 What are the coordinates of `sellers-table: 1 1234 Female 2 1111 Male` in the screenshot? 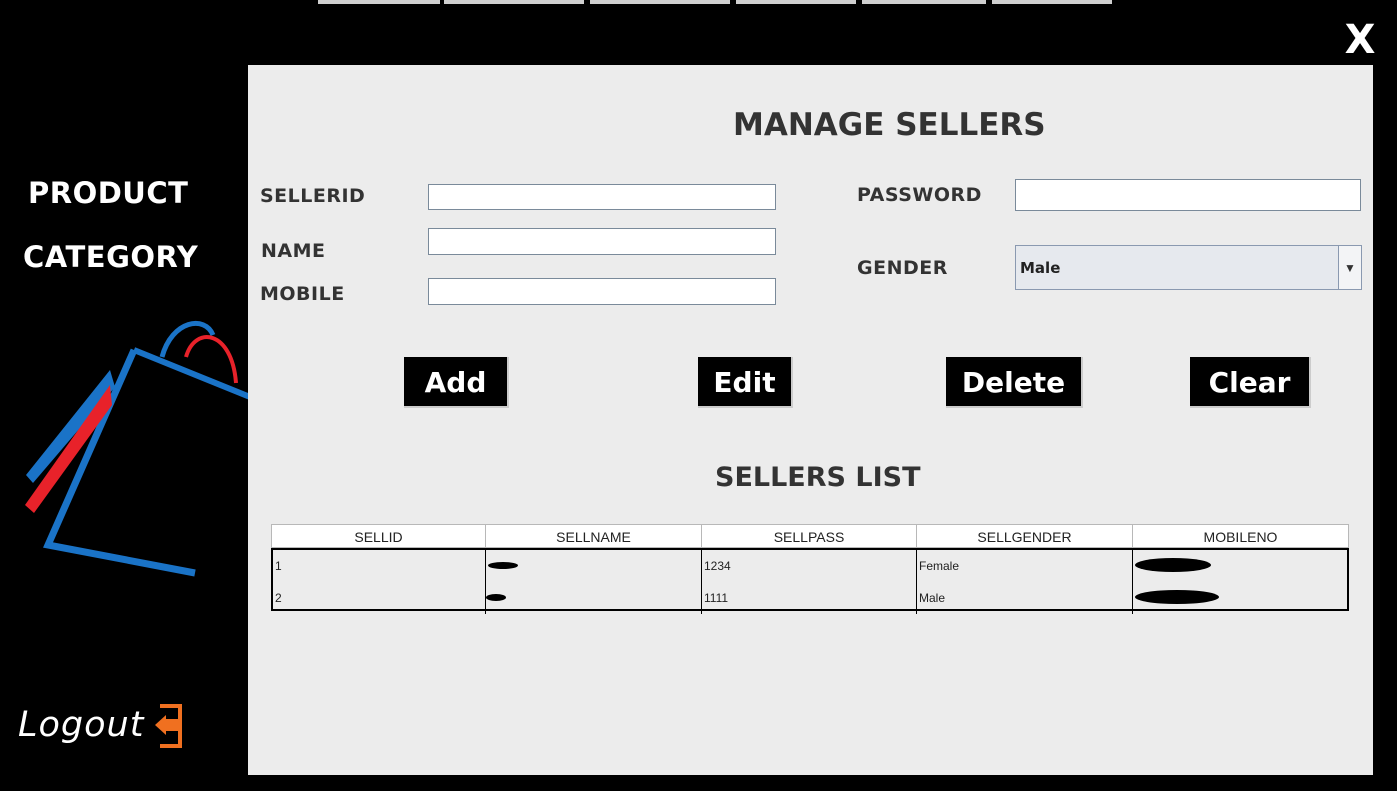 It's located at (810, 581).